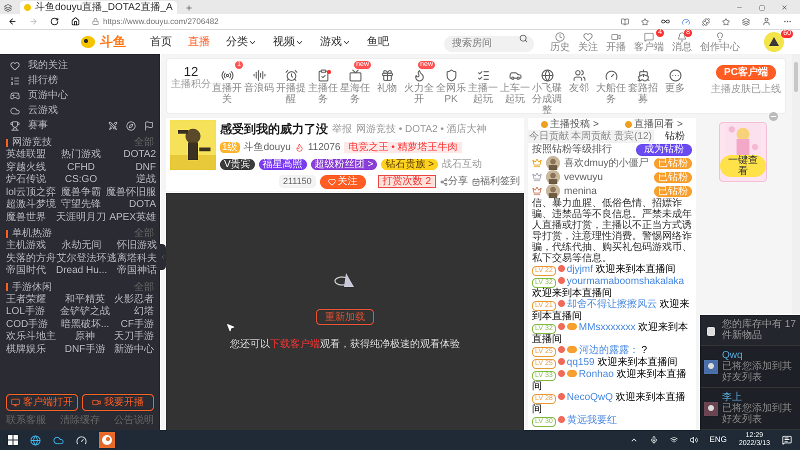  Describe the element at coordinates (163, 257) in the screenshot. I see `collapse-handle` at that location.